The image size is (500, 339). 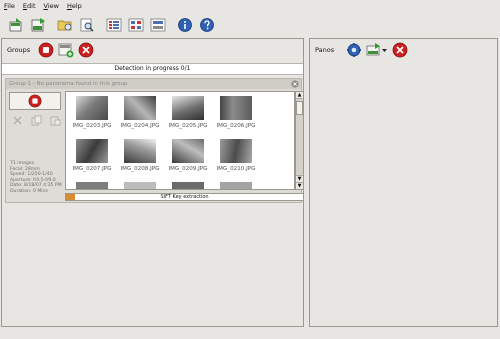 I want to click on paste-button, so click(x=55, y=120).